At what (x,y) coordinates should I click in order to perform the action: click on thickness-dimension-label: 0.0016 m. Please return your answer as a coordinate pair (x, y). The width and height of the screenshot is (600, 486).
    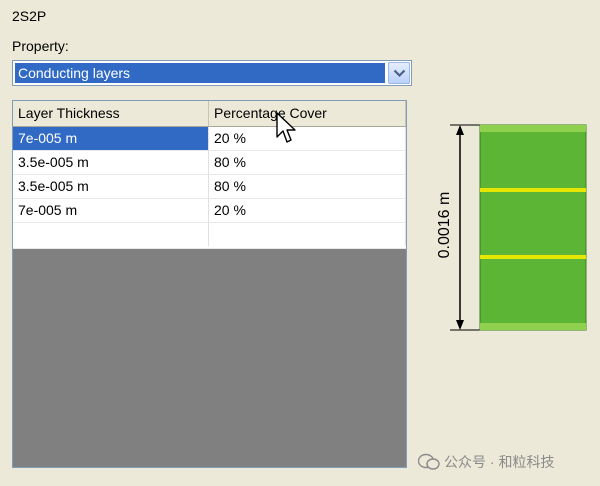
    Looking at the image, I should click on (444, 225).